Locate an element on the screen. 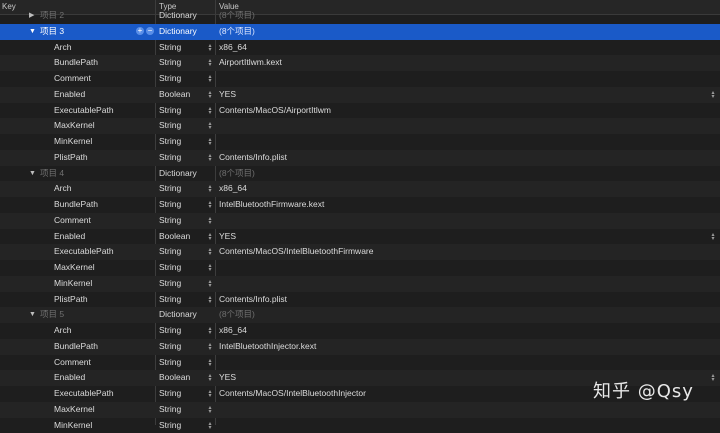 The image size is (720, 433). value-cell: YES is located at coordinates (464, 237).